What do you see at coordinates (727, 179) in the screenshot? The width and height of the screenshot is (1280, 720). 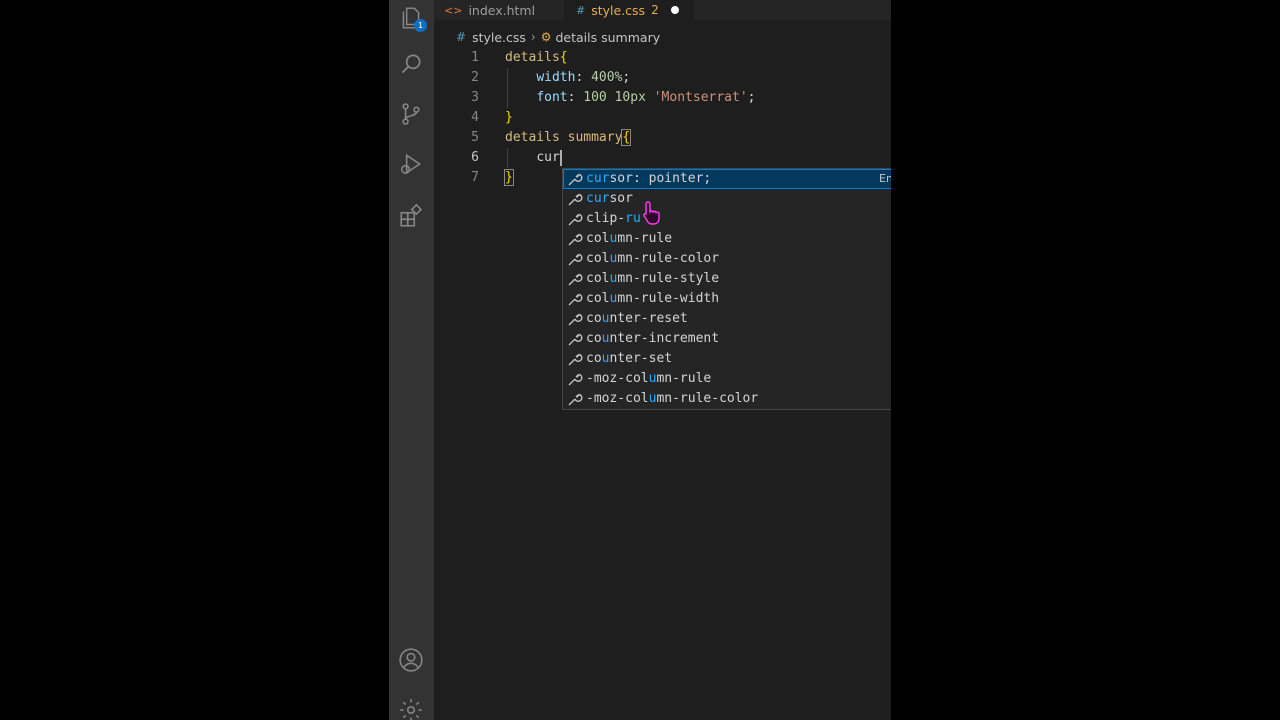 I see `suggestion-item-focused: cursor: pointer; Em` at bounding box center [727, 179].